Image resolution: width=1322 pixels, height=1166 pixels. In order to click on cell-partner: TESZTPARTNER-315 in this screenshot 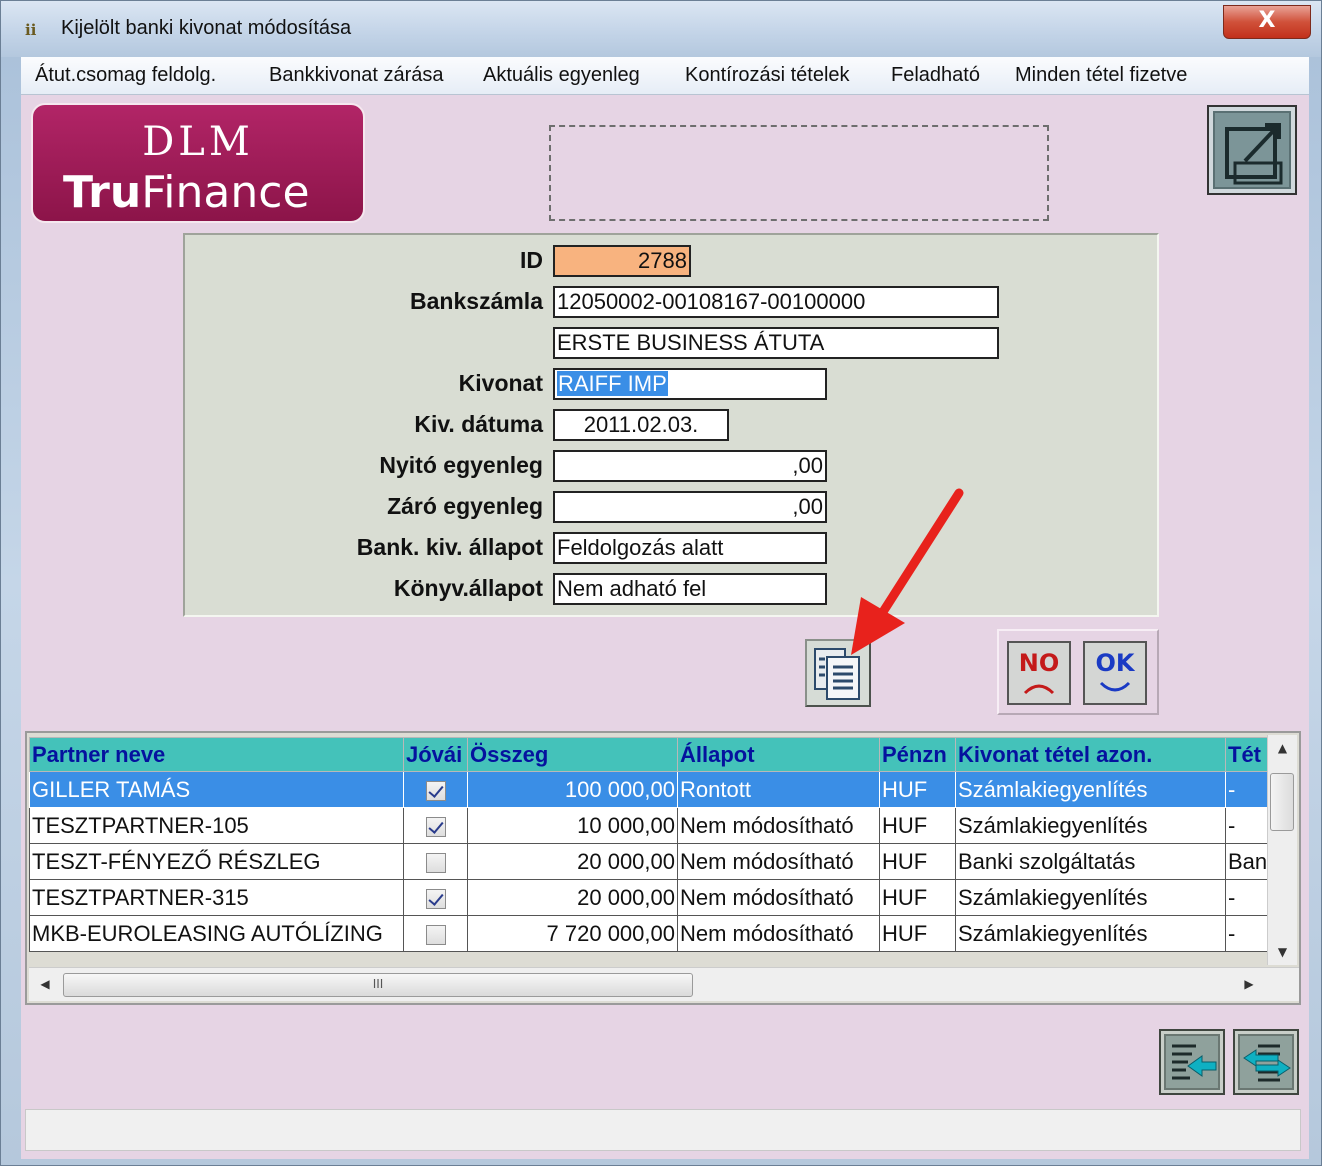, I will do `click(216, 897)`.